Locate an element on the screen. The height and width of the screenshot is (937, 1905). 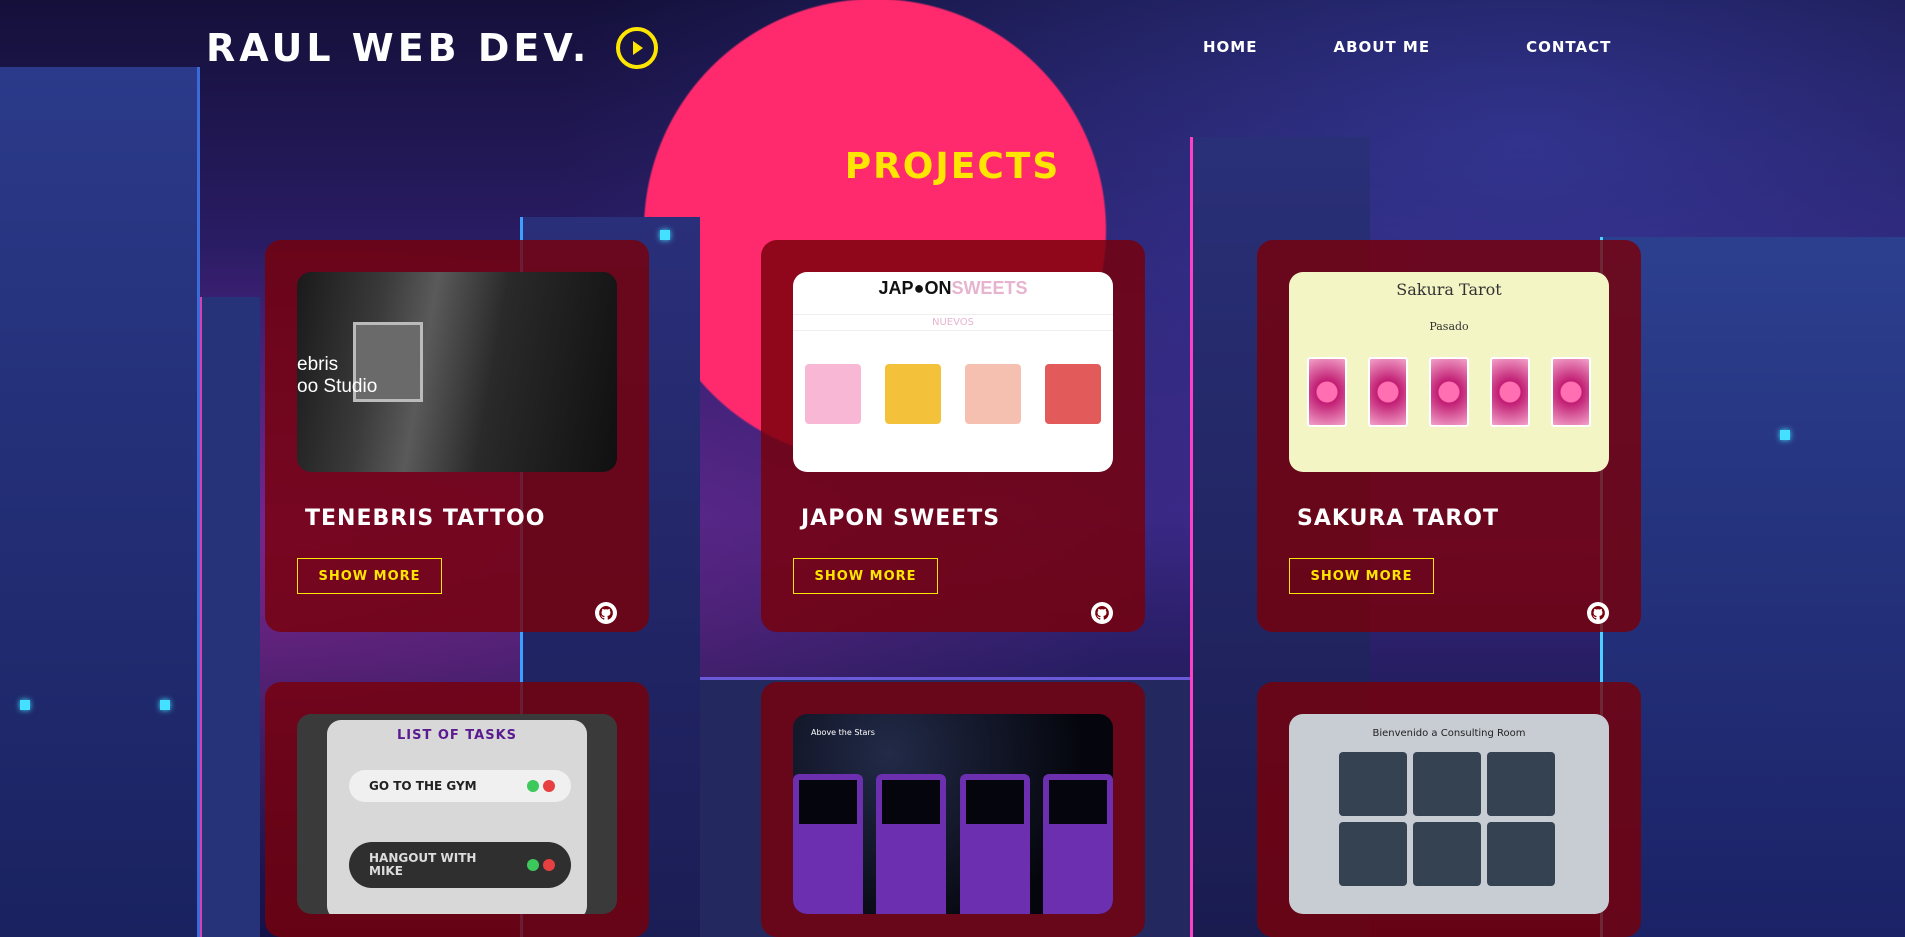
tarot-cards is located at coordinates (1449, 392).